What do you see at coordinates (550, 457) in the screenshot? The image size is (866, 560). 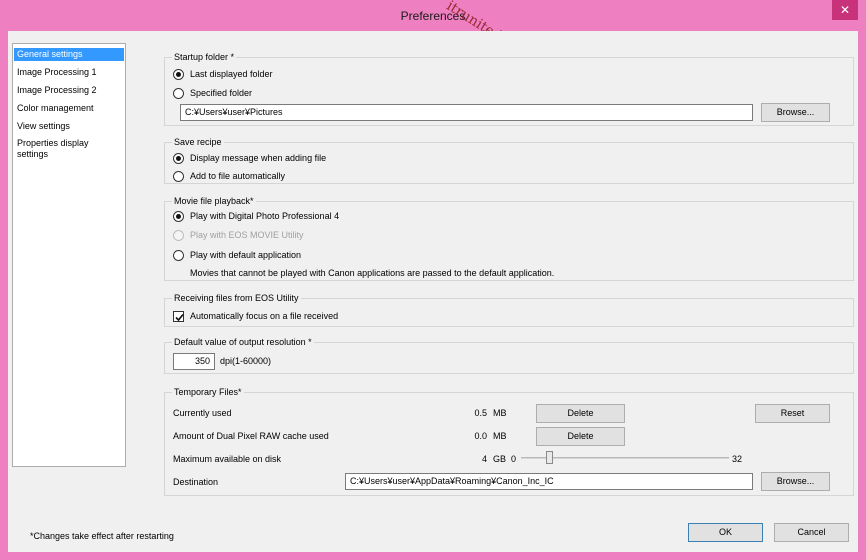 I see `slider-thumb` at bounding box center [550, 457].